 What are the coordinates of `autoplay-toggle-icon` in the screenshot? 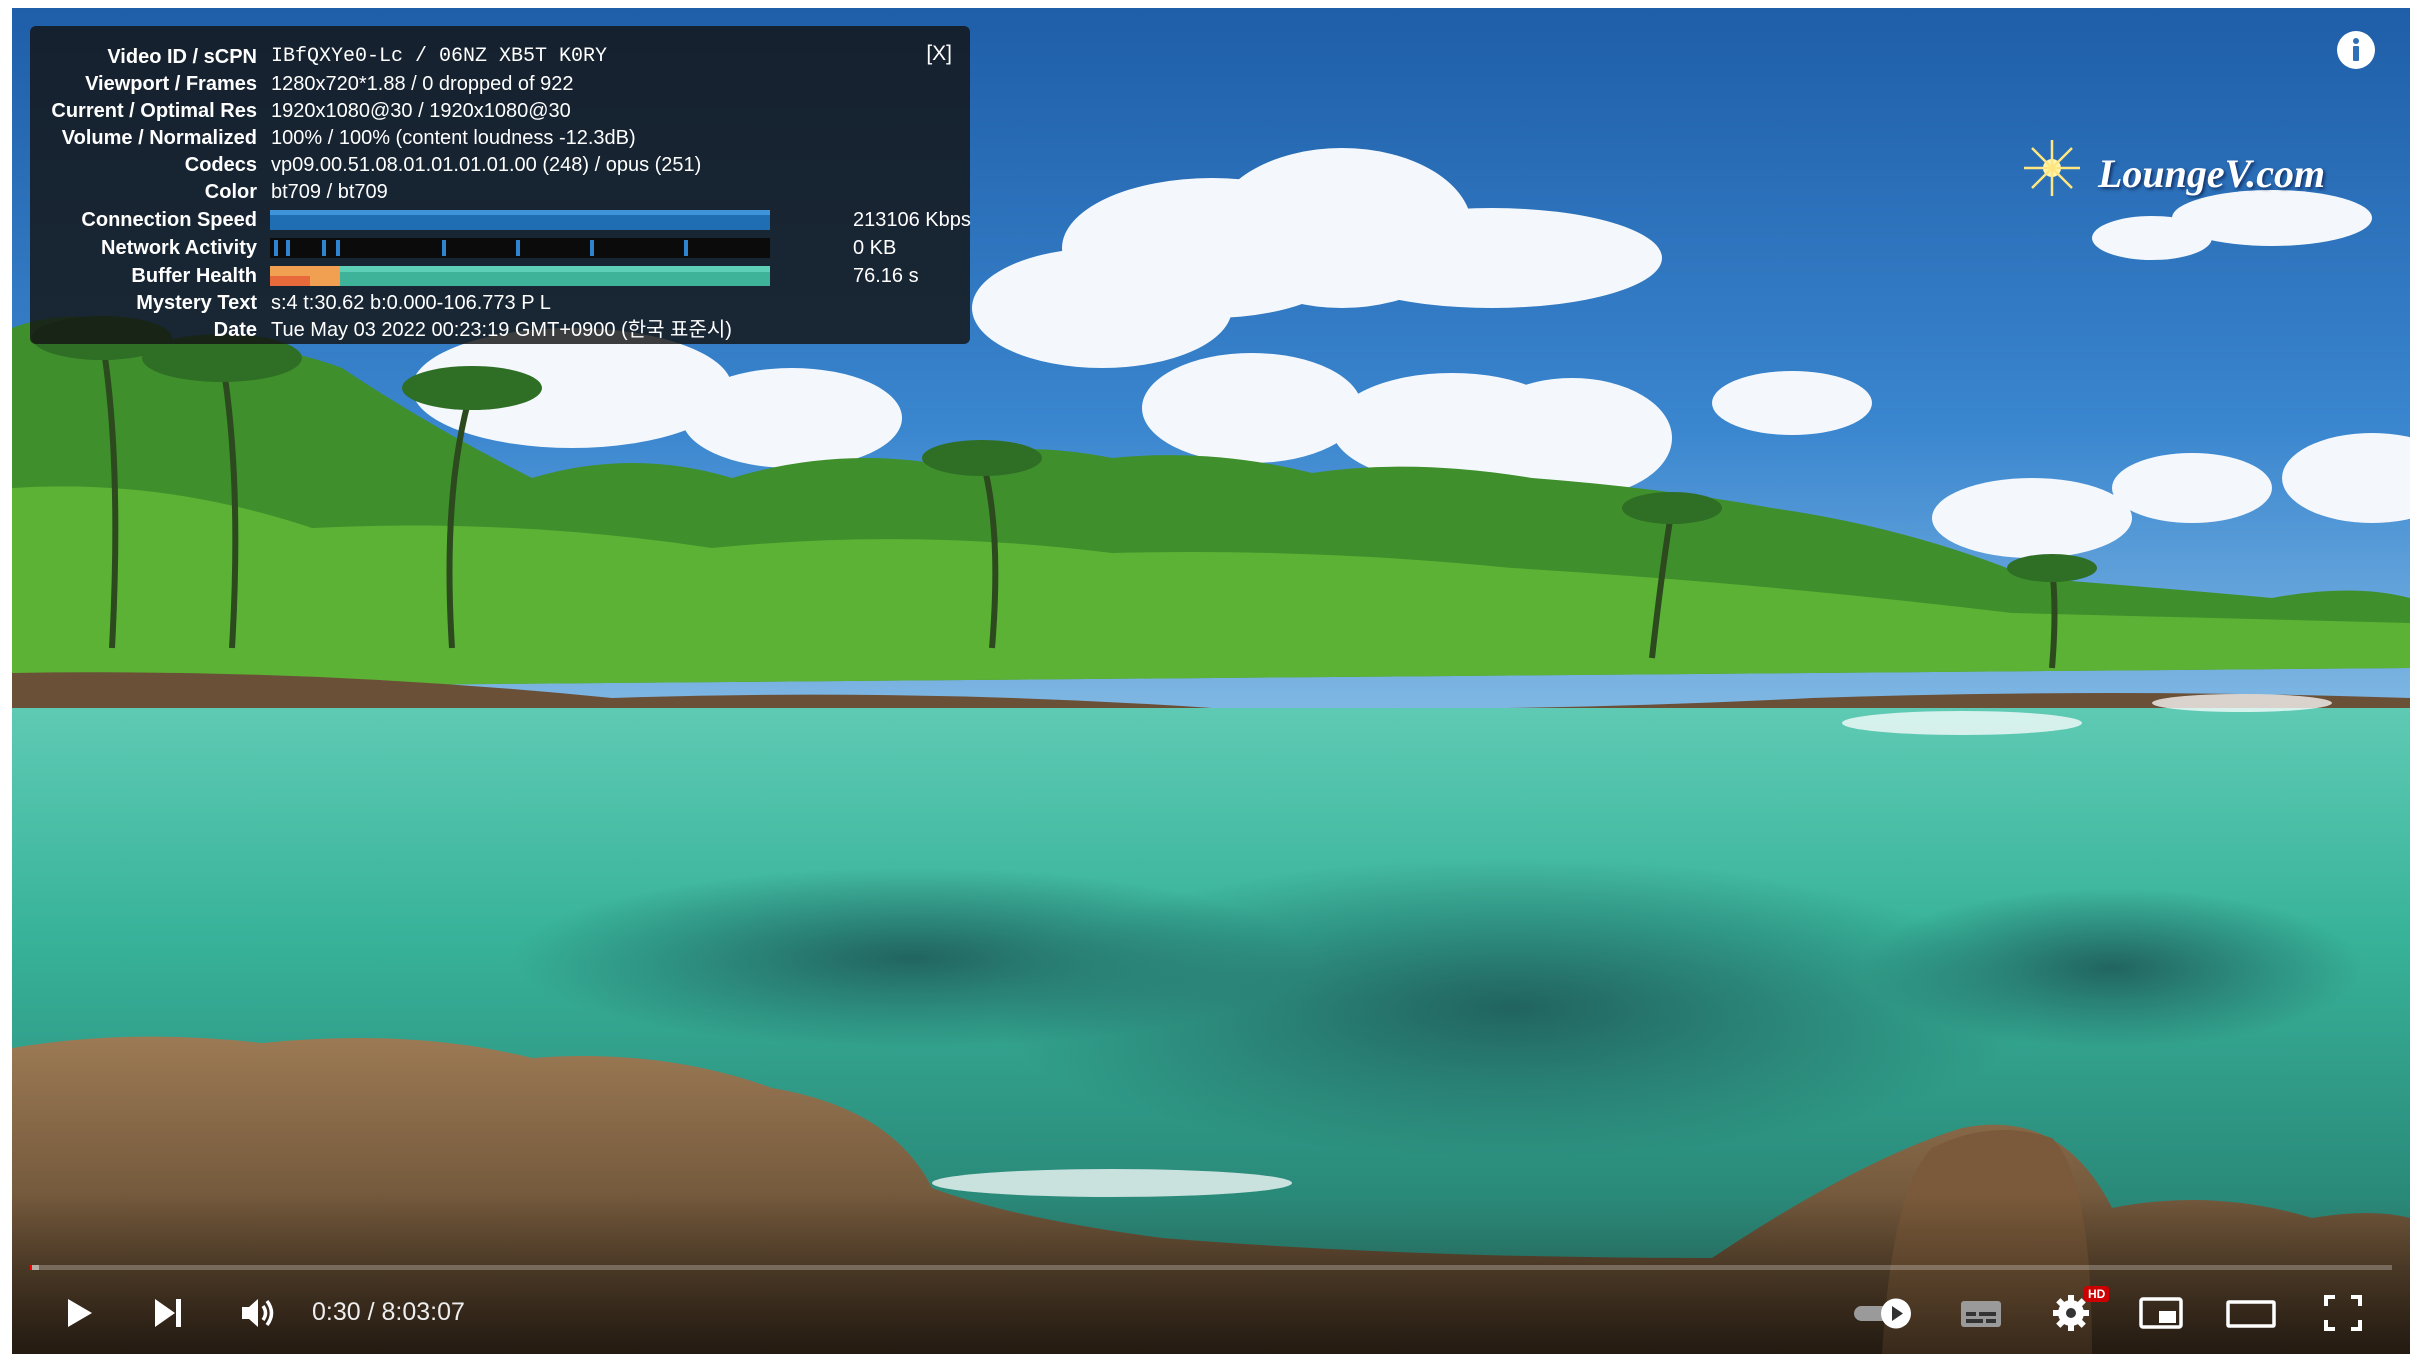 It's located at (1882, 1313).